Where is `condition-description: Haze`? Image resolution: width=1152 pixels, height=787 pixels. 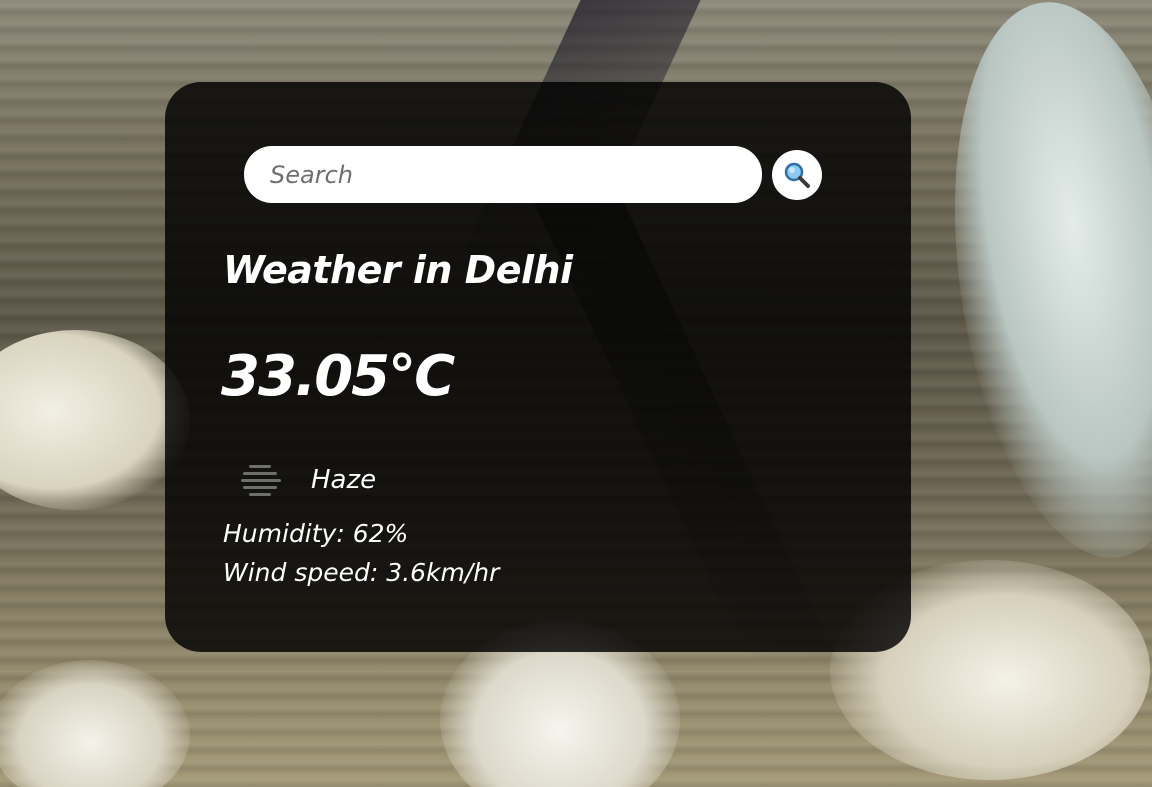 condition-description: Haze is located at coordinates (344, 480).